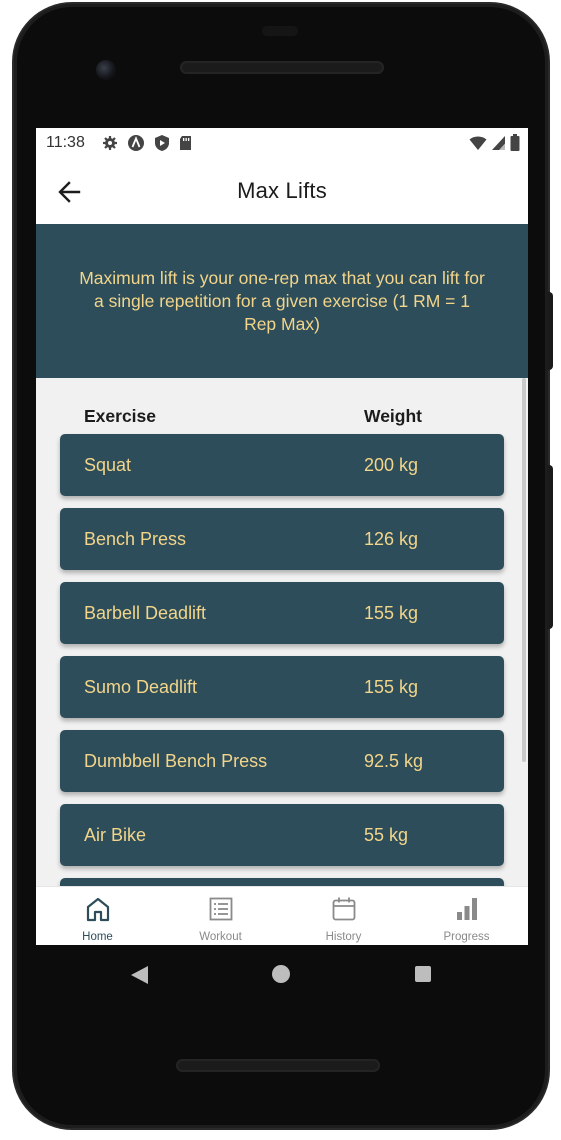 The image size is (561, 1140). I want to click on recents-square-icon, so click(423, 974).